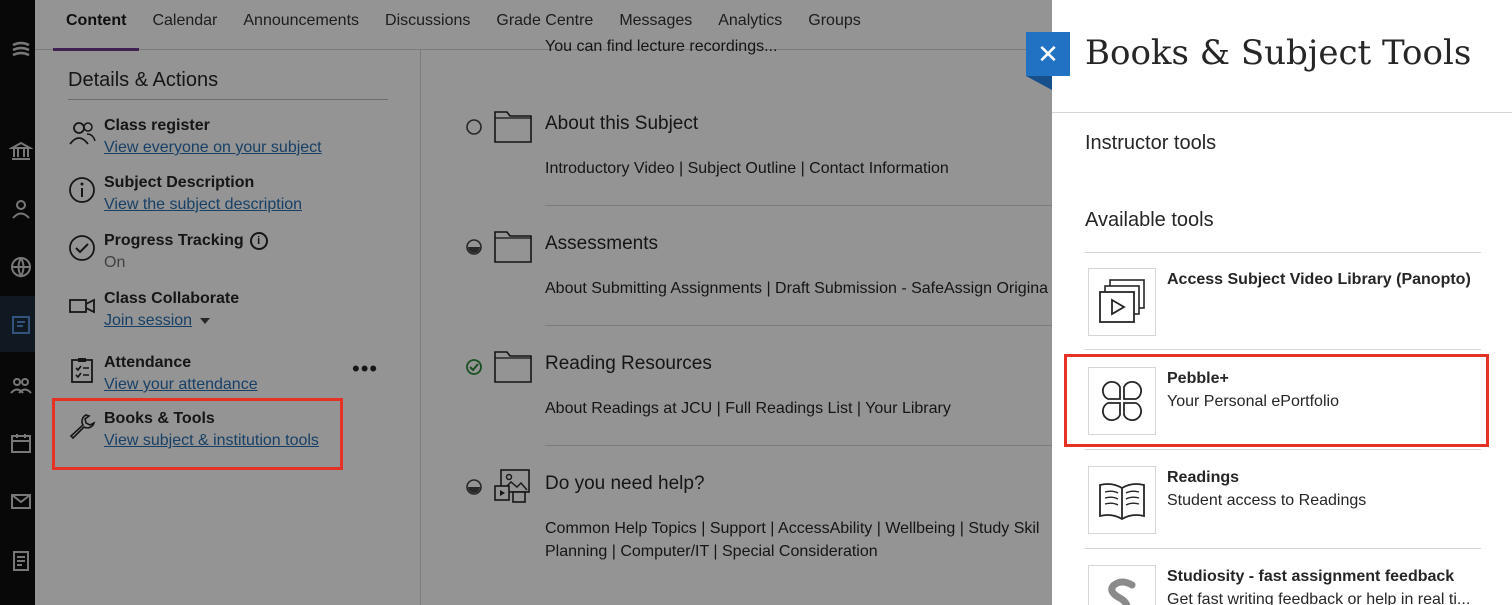  Describe the element at coordinates (1285, 294) in the screenshot. I see `tool-panopto: Access Subject Video Library (Panopto)` at that location.